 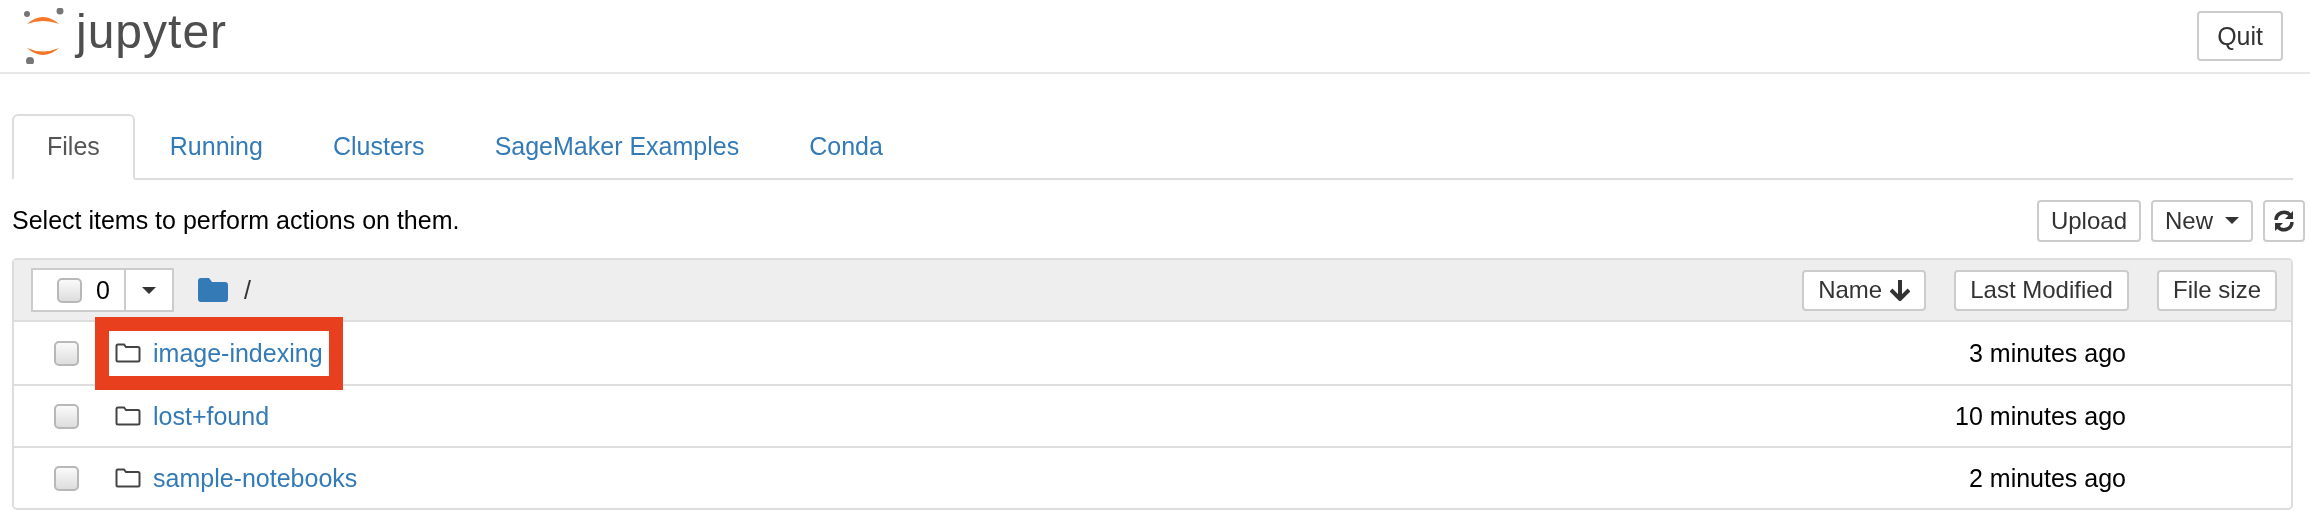 What do you see at coordinates (2202, 221) in the screenshot?
I see `new-dropdown-button: New` at bounding box center [2202, 221].